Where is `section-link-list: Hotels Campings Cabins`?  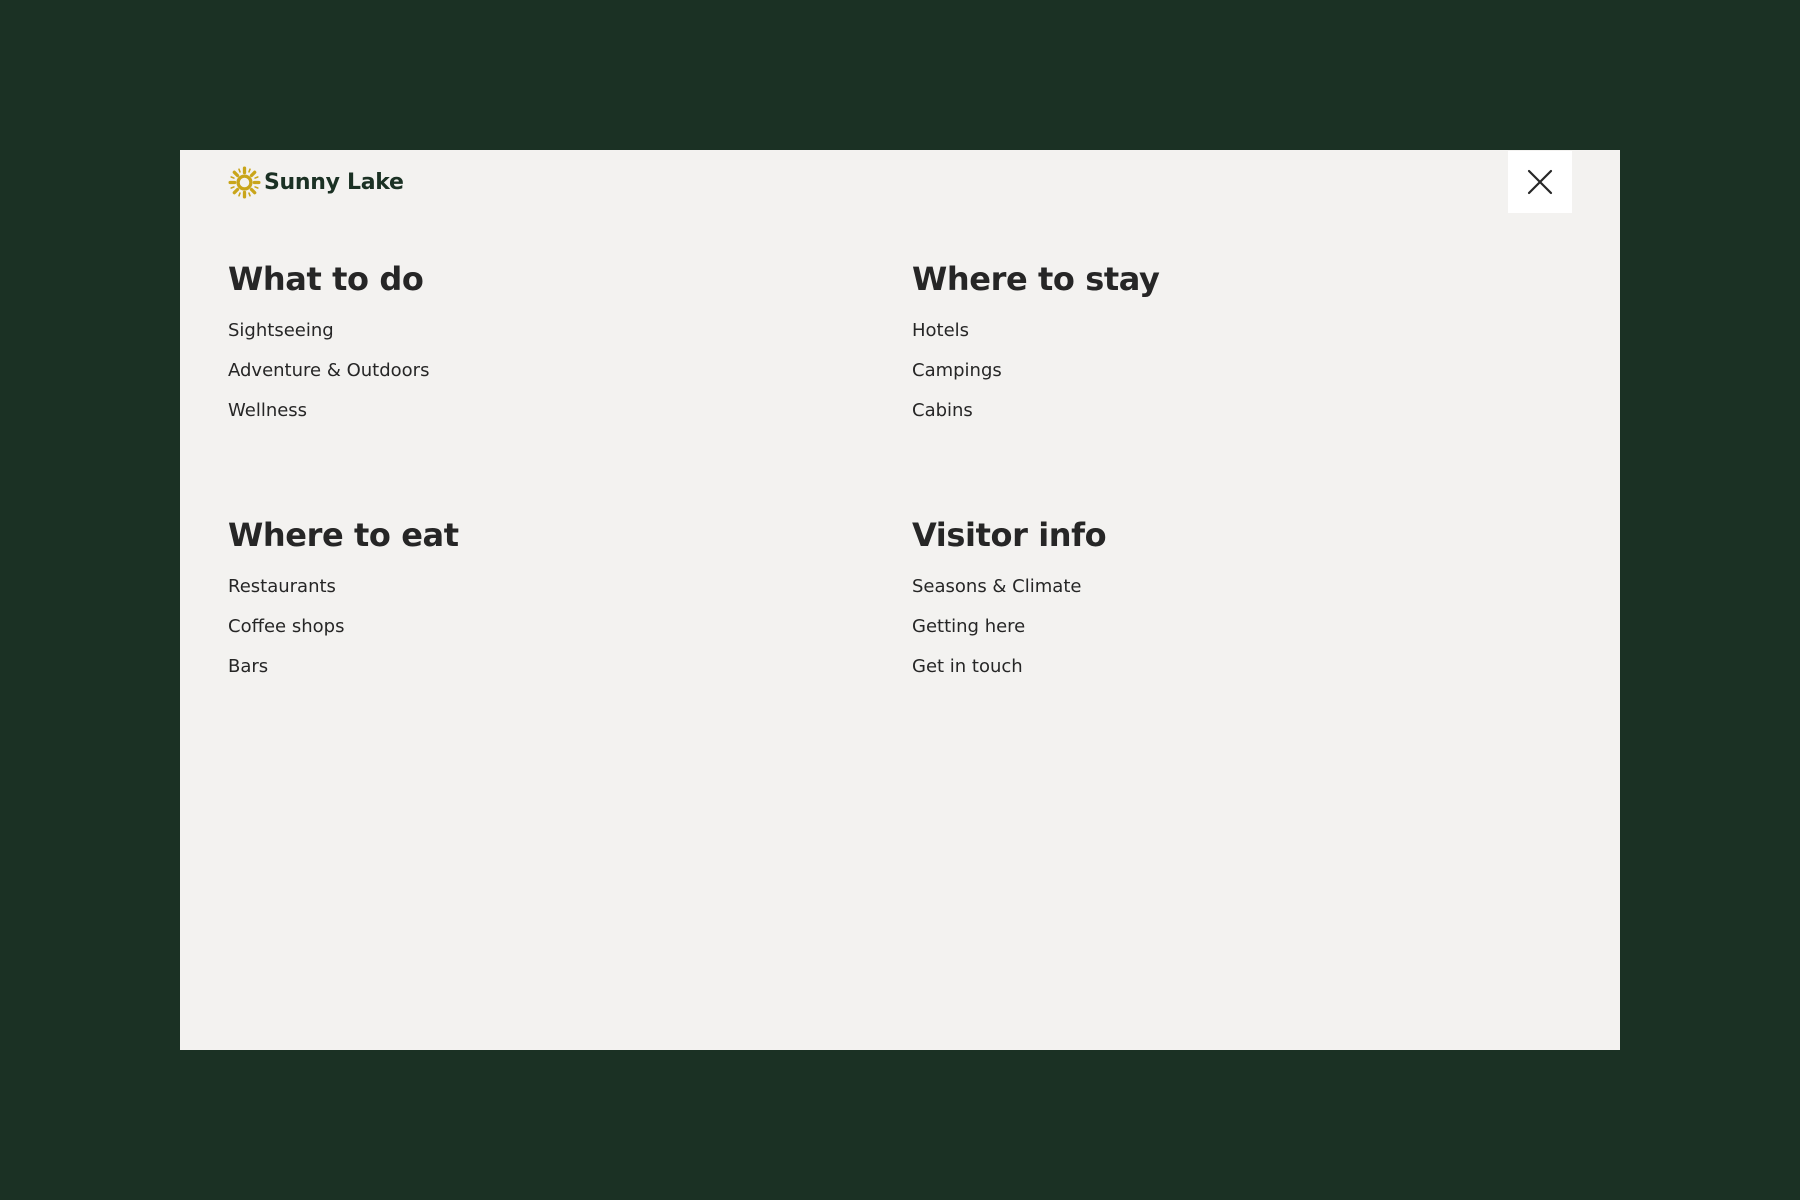 section-link-list: Hotels Campings Cabins is located at coordinates (1212, 370).